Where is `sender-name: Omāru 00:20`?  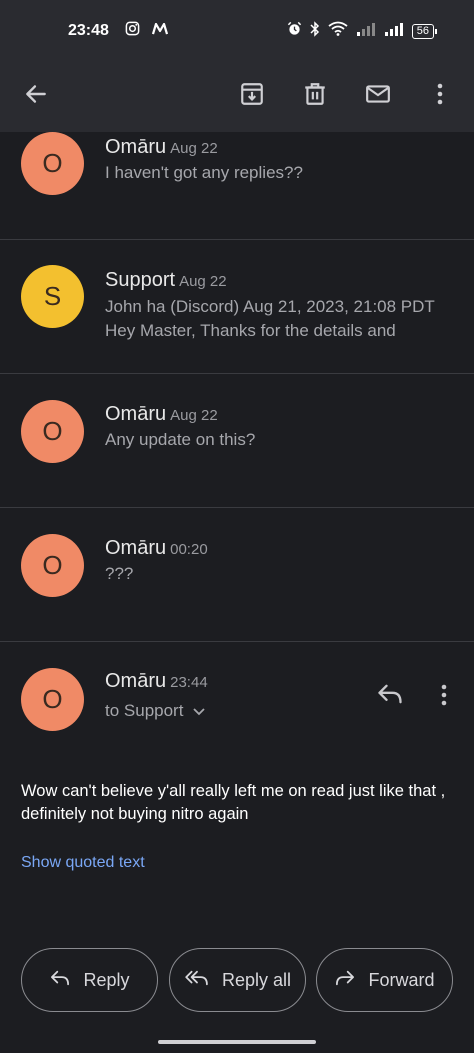 sender-name: Omāru 00:20 is located at coordinates (156, 548).